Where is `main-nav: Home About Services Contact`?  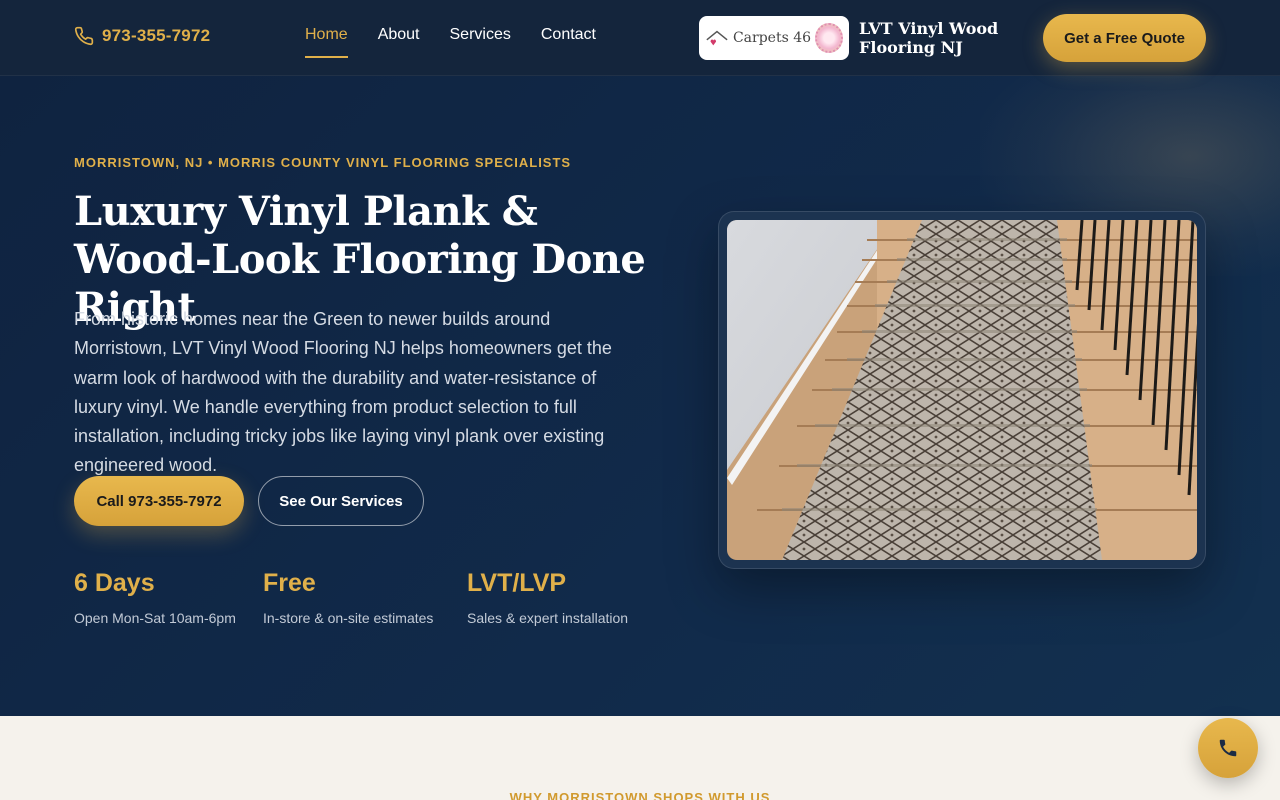 main-nav: Home About Services Contact is located at coordinates (450, 42).